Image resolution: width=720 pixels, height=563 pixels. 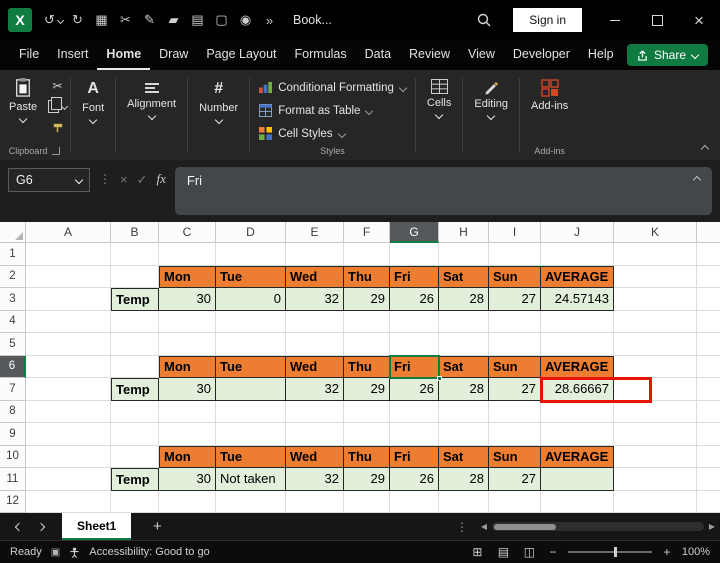 I want to click on horizontal-scrollbar, so click(x=598, y=526).